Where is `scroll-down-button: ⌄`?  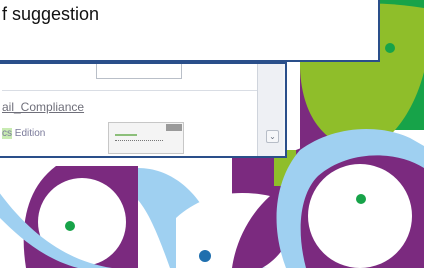
scroll-down-button: ⌄ is located at coordinates (272, 136).